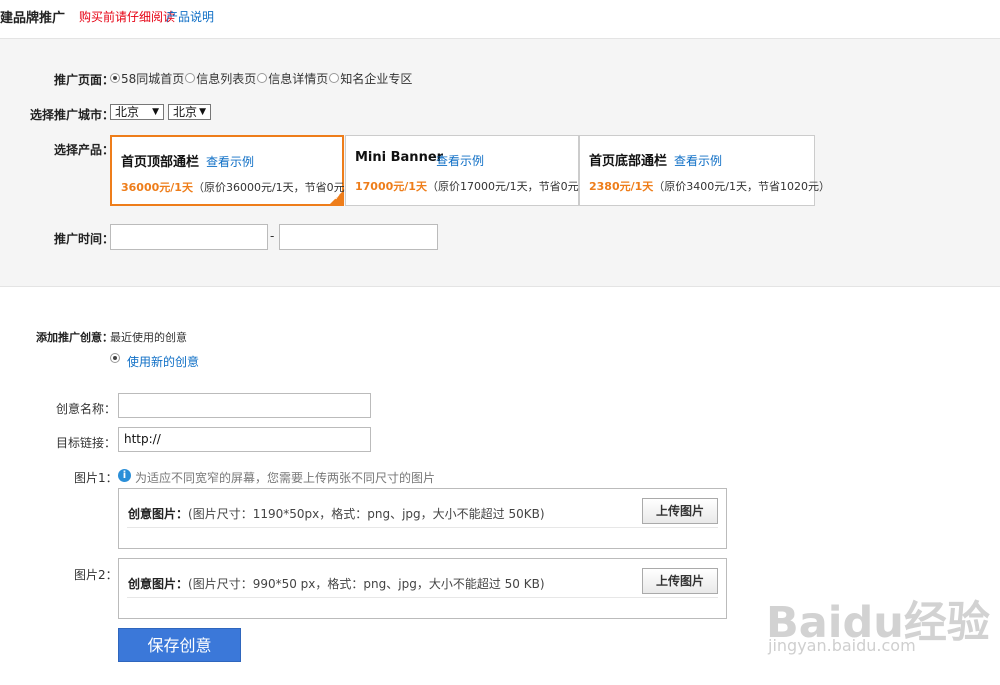  Describe the element at coordinates (244, 439) in the screenshot. I see `target-link-input: http://` at that location.